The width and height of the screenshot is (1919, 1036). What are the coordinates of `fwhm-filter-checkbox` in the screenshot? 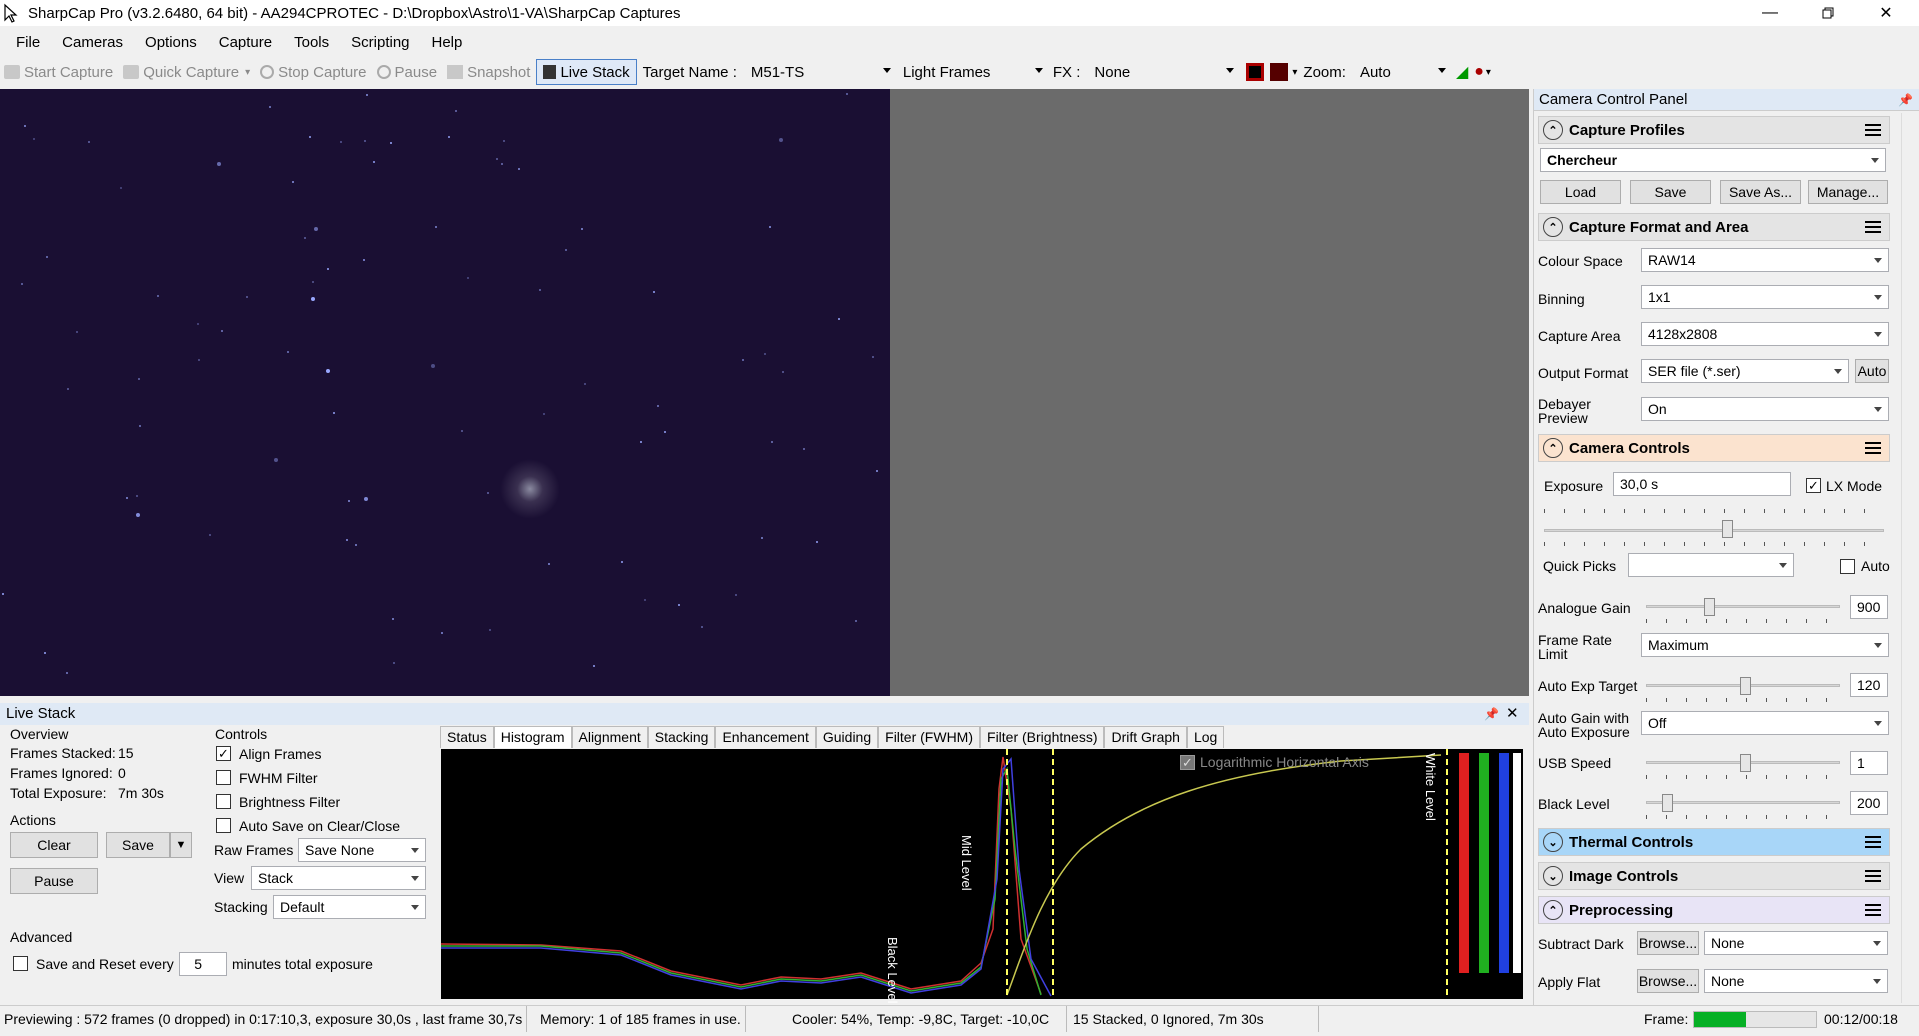 It's located at (223, 777).